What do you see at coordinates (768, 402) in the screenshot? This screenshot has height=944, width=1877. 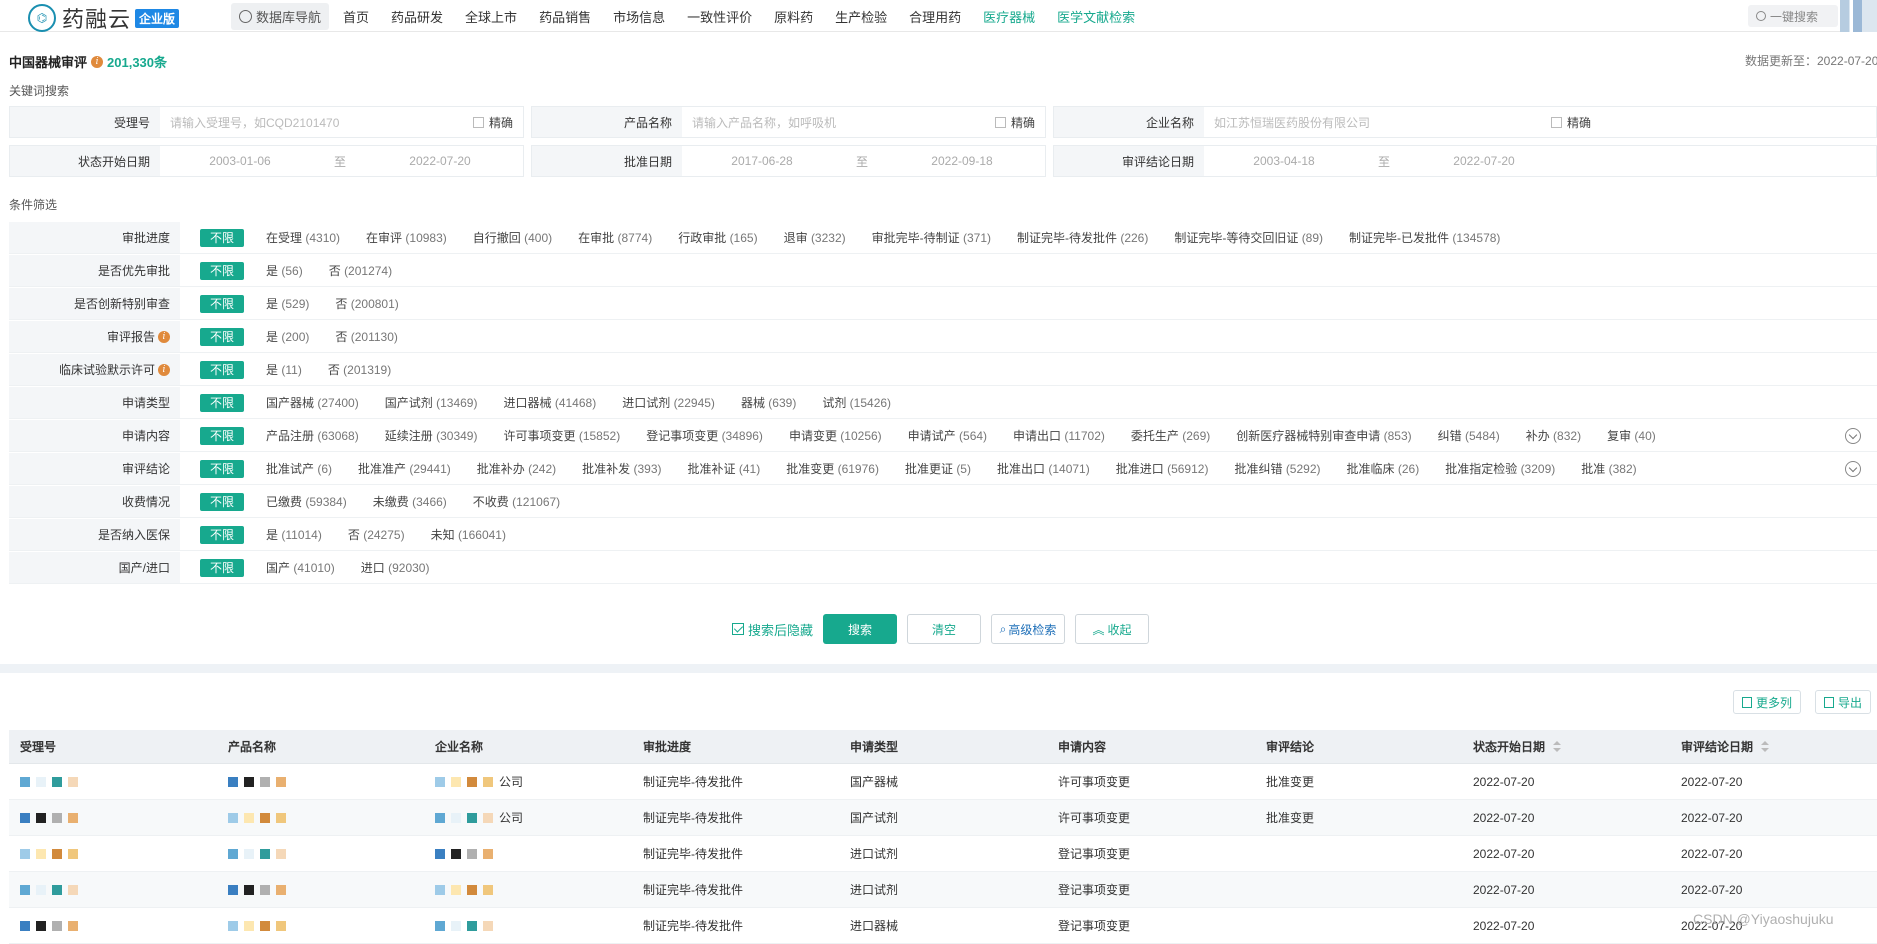 I see `filter-option: 器械 (639)` at bounding box center [768, 402].